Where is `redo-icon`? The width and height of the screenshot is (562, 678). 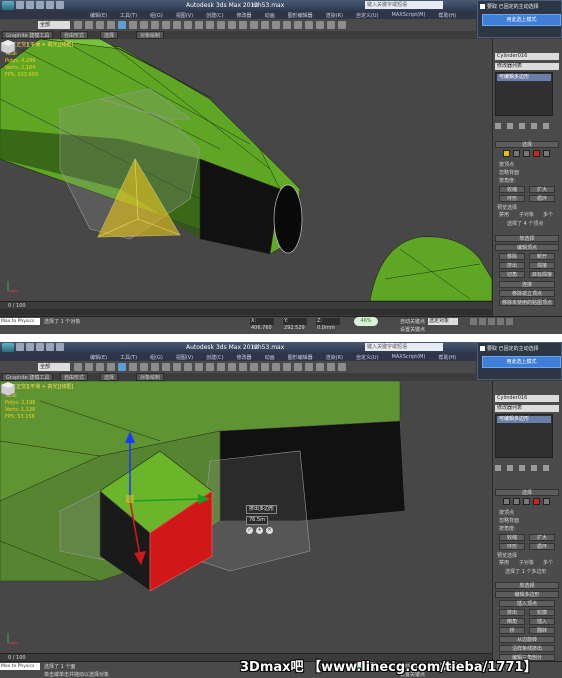 redo-icon is located at coordinates (60, 5).